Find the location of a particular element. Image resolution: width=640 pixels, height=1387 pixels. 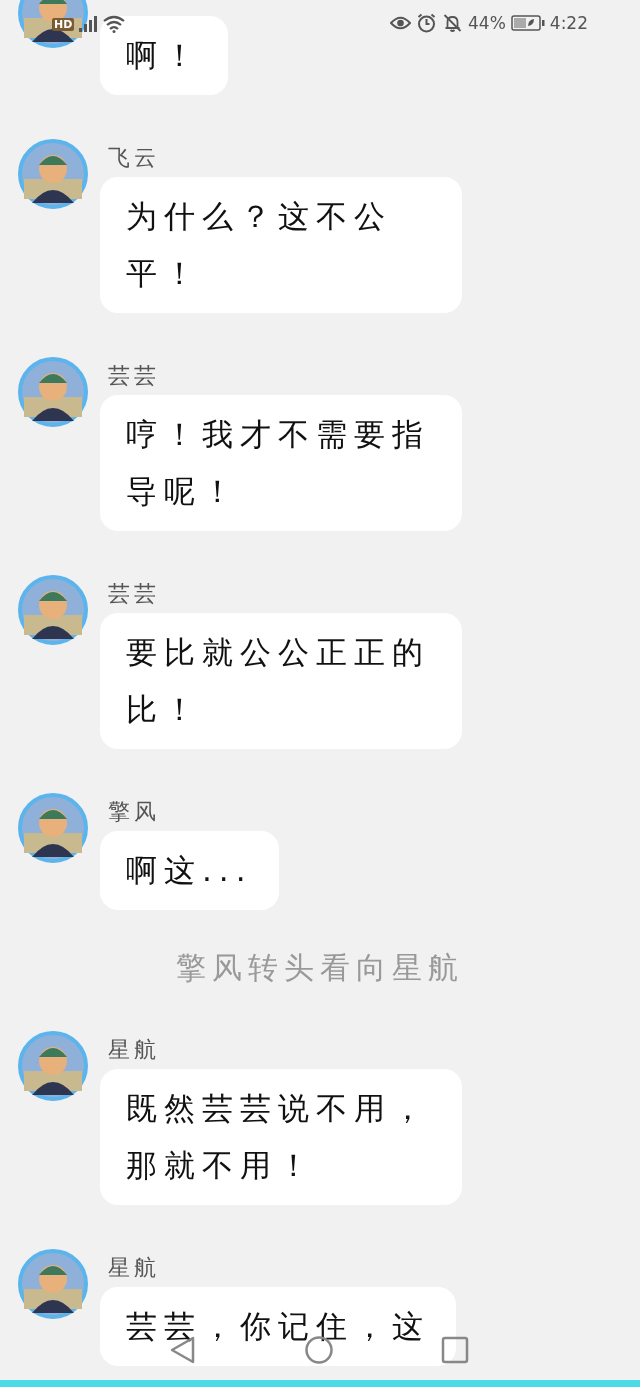

battery-percent: 44% is located at coordinates (487, 23).